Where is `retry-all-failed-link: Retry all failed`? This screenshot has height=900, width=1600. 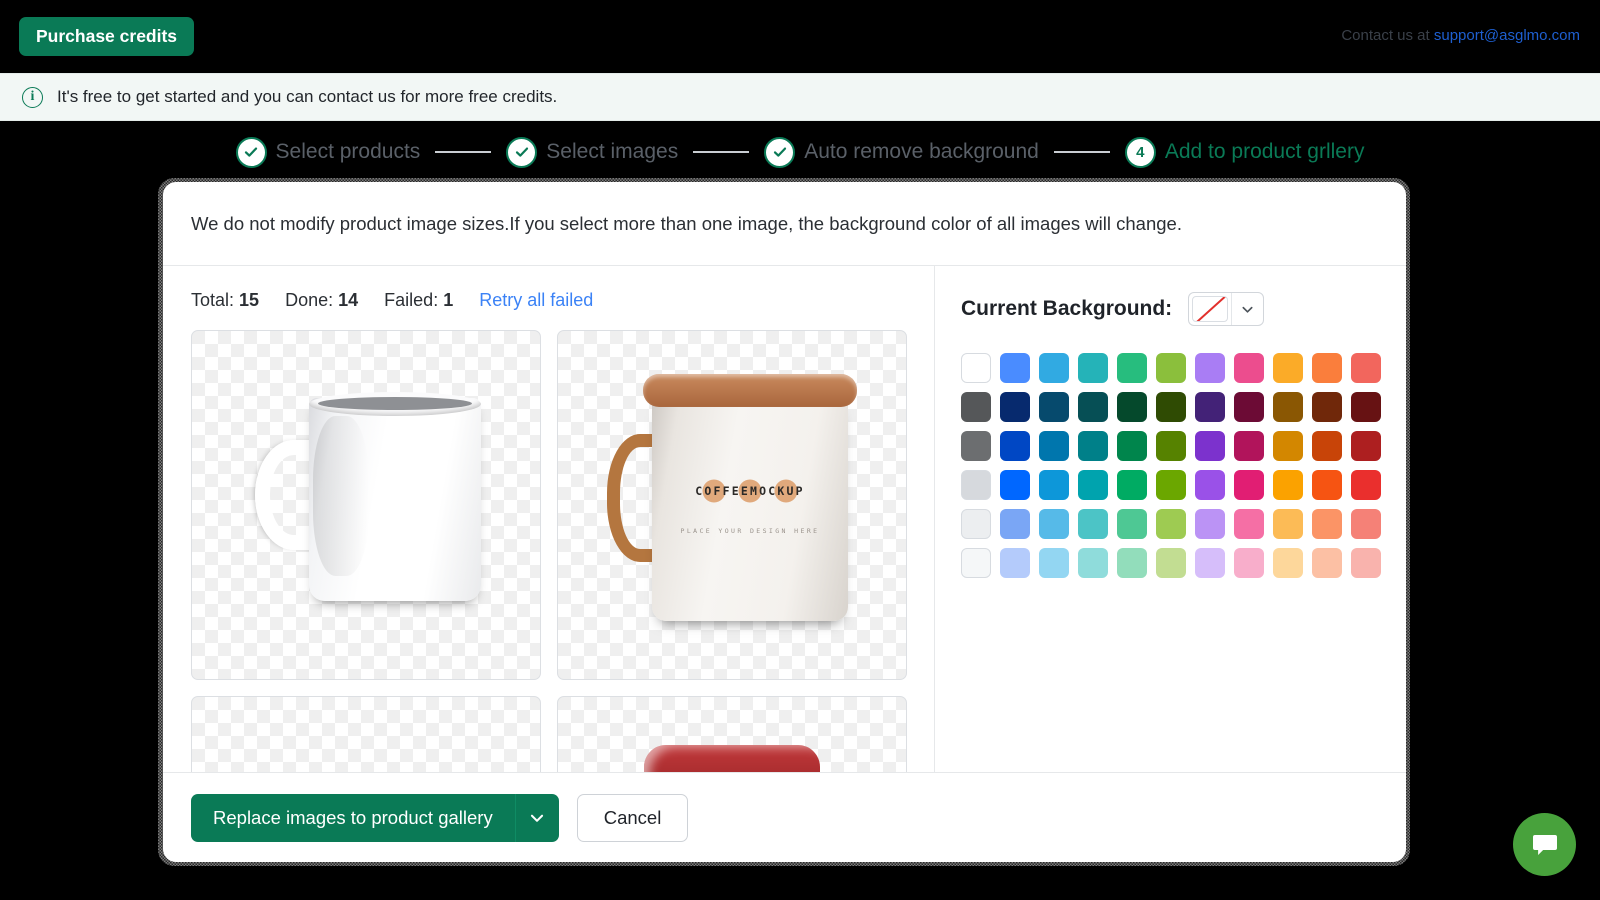 retry-all-failed-link: Retry all failed is located at coordinates (536, 300).